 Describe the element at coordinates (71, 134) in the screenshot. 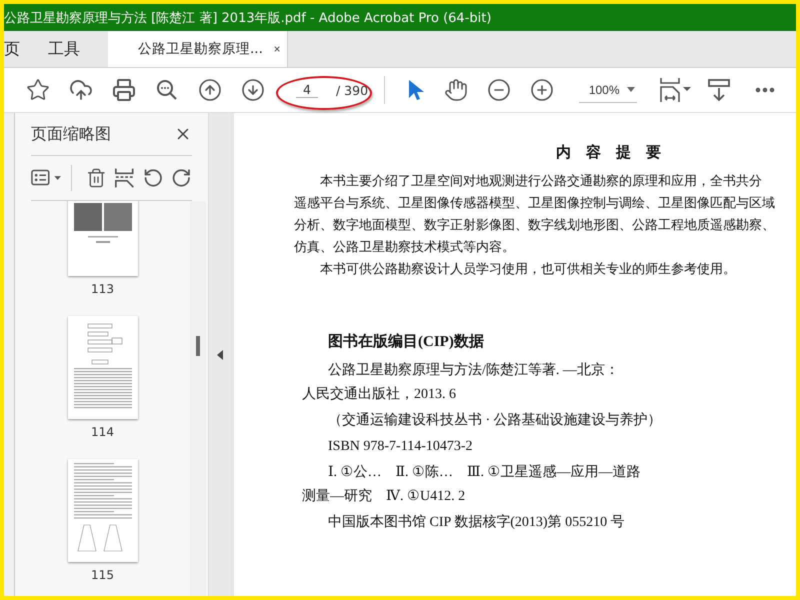

I see `panel-title: 页面缩略图` at that location.